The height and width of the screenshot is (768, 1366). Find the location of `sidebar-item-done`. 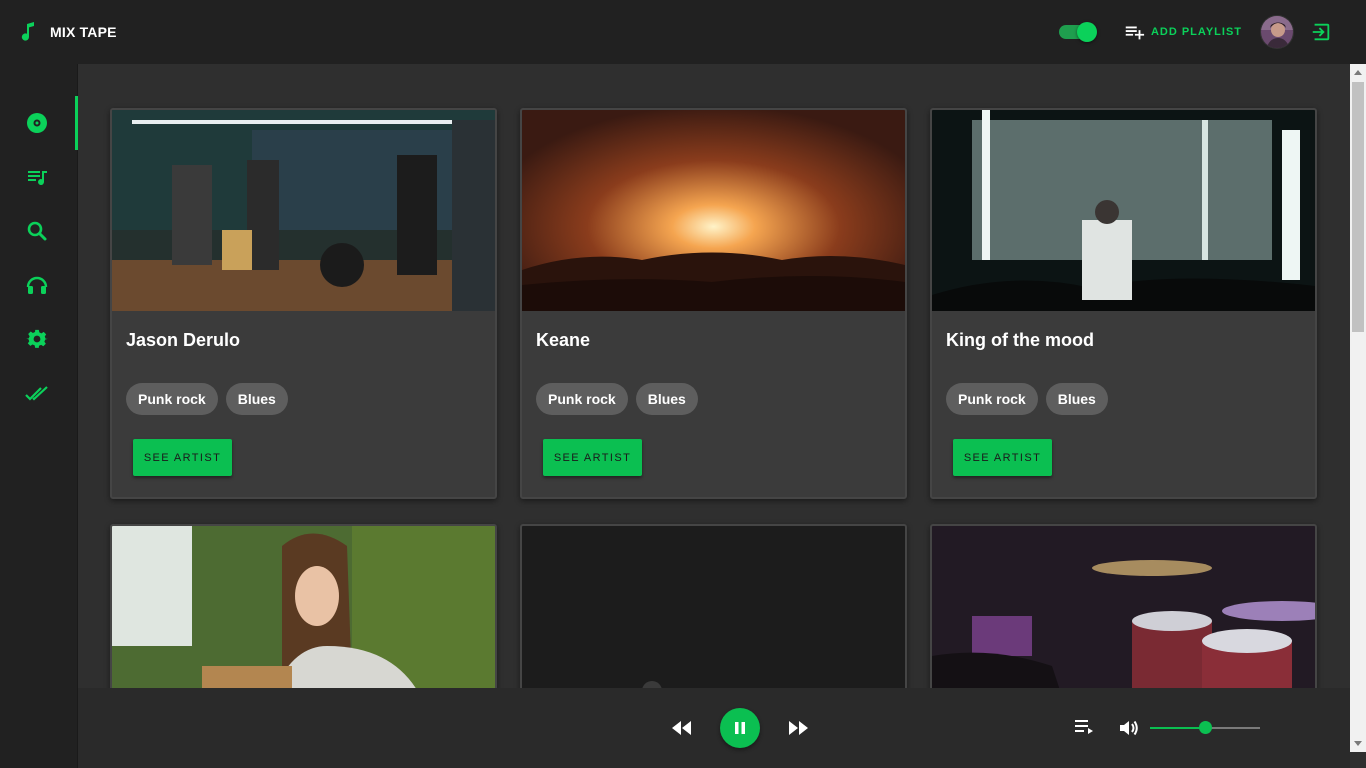

sidebar-item-done is located at coordinates (39, 393).